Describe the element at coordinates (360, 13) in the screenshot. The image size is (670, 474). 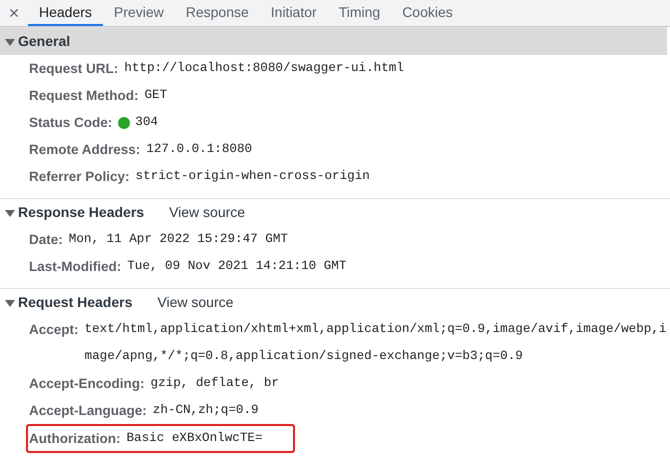
I see `tab: Timing` at that location.